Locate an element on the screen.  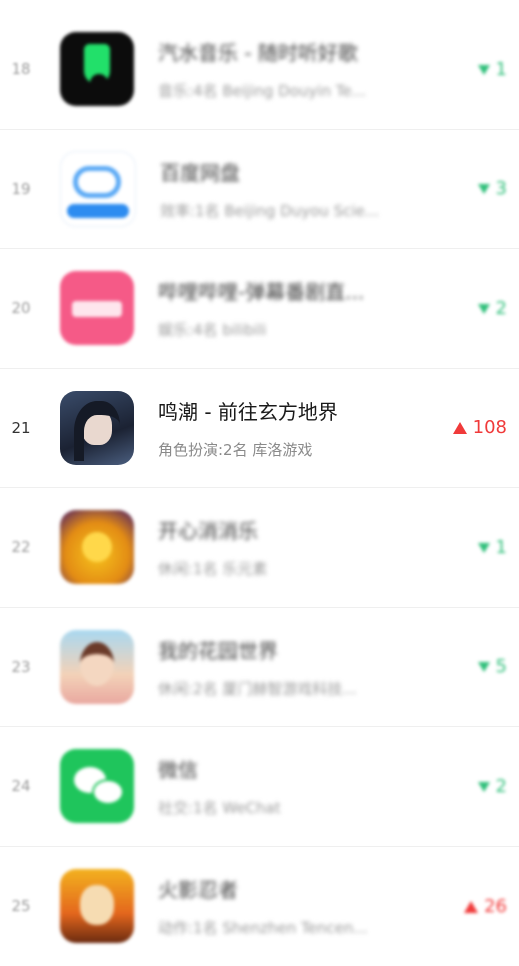
rank-change: 5 is located at coordinates (478, 666).